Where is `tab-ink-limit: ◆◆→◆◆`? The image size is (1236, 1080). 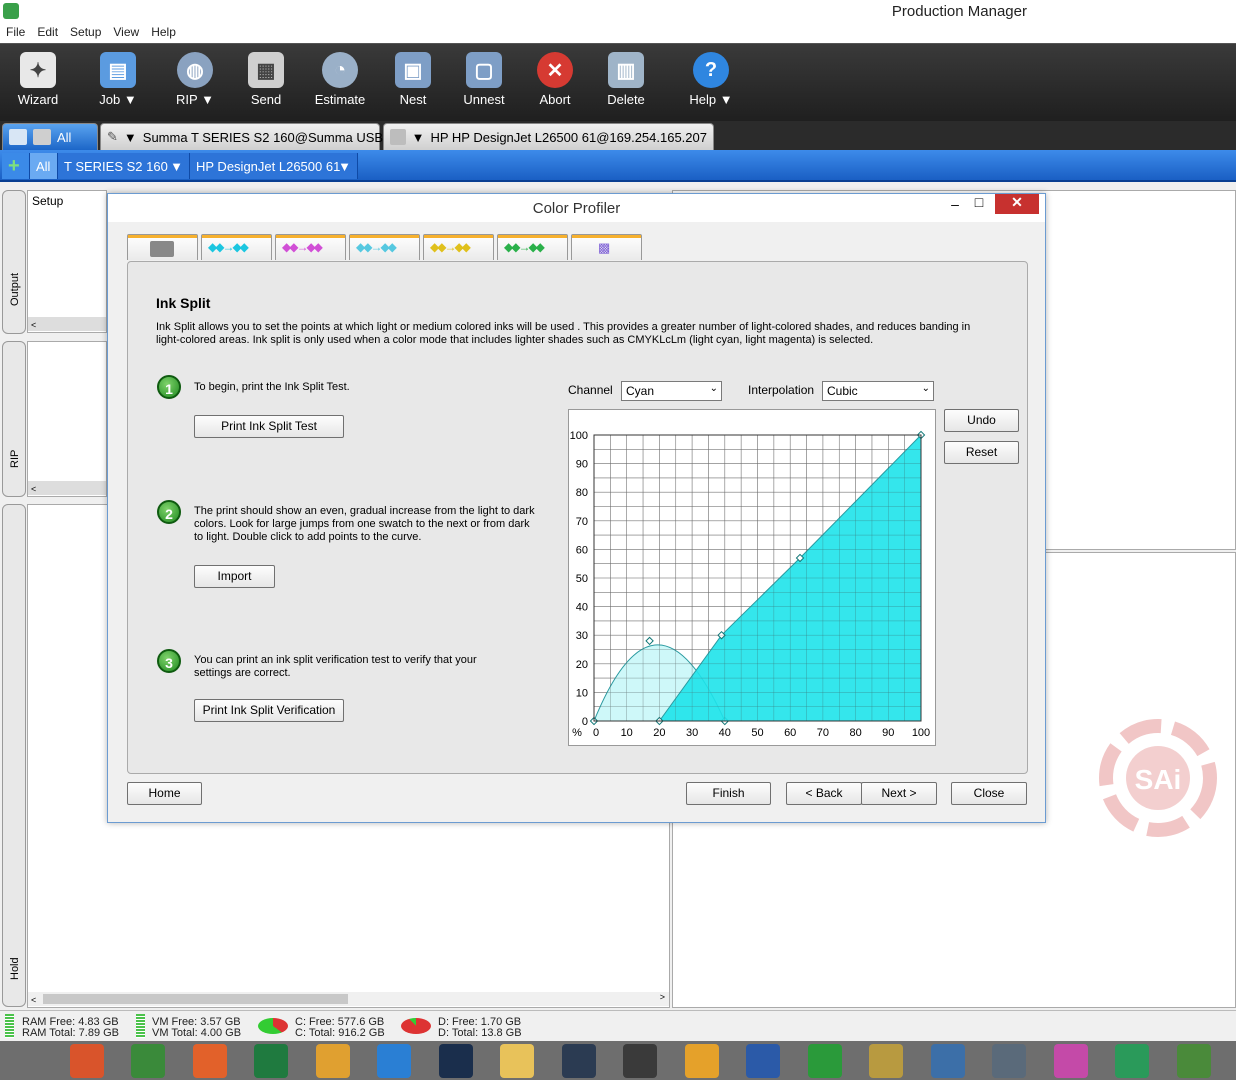 tab-ink-limit: ◆◆→◆◆ is located at coordinates (236, 247).